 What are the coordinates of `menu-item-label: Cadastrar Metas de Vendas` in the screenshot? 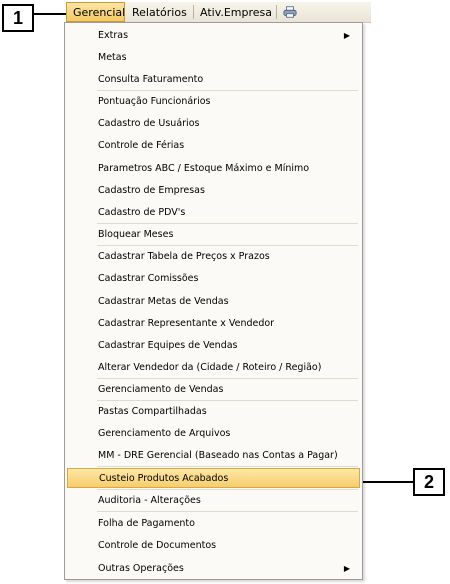 It's located at (163, 301).